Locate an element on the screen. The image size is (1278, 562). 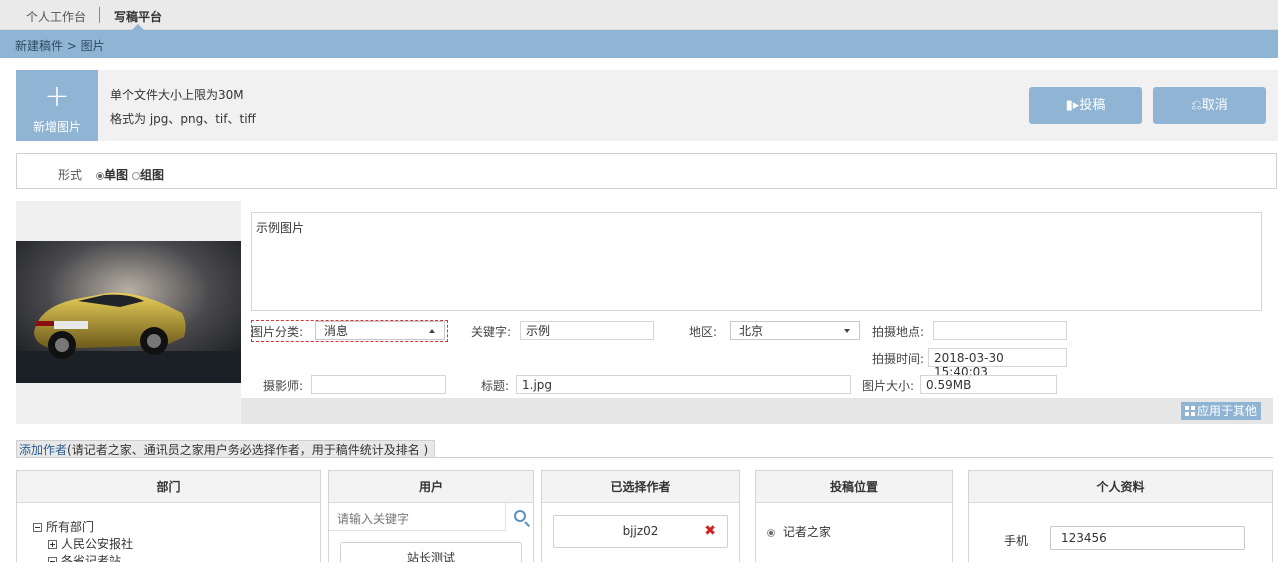
tree-item-all-departments: 所有部门 is located at coordinates (63, 526).